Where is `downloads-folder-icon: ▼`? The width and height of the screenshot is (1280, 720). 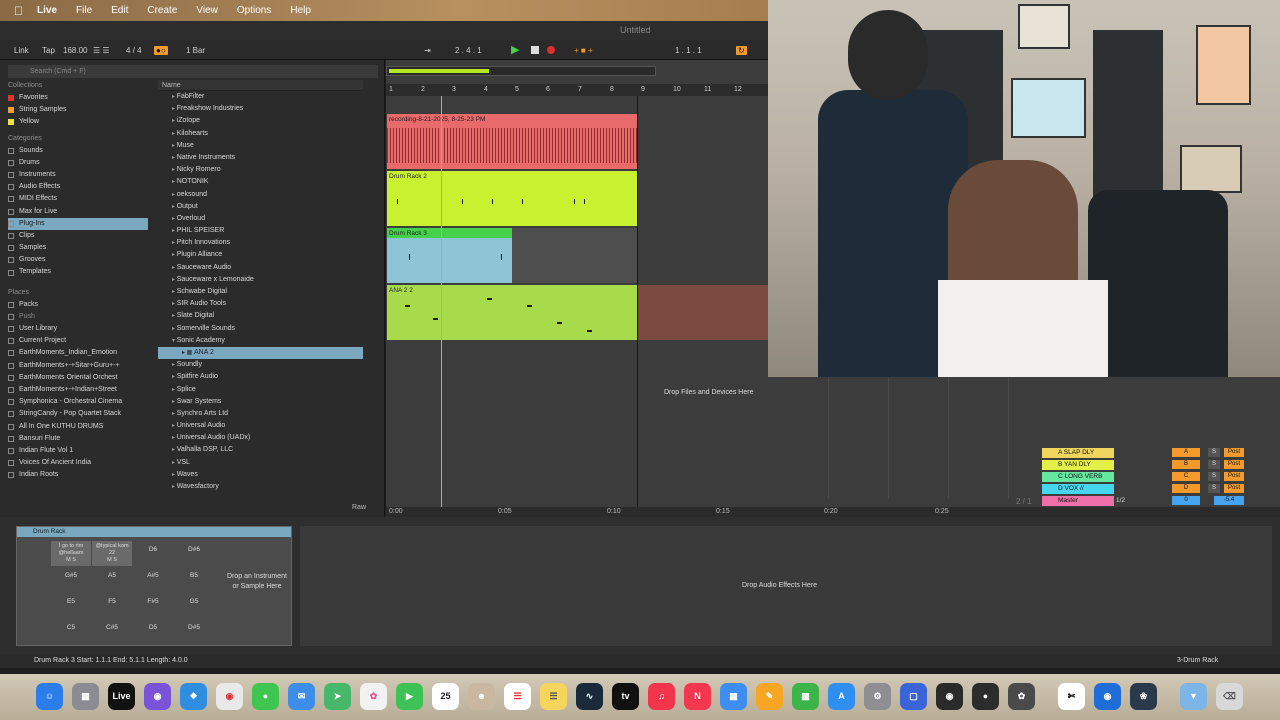 downloads-folder-icon: ▼ is located at coordinates (1193, 696).